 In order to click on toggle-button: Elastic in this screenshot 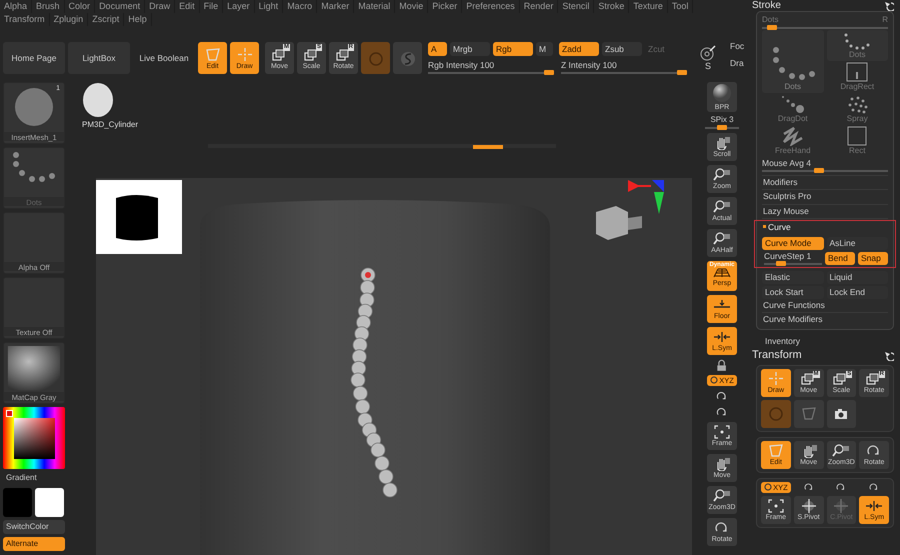, I will do `click(793, 277)`.